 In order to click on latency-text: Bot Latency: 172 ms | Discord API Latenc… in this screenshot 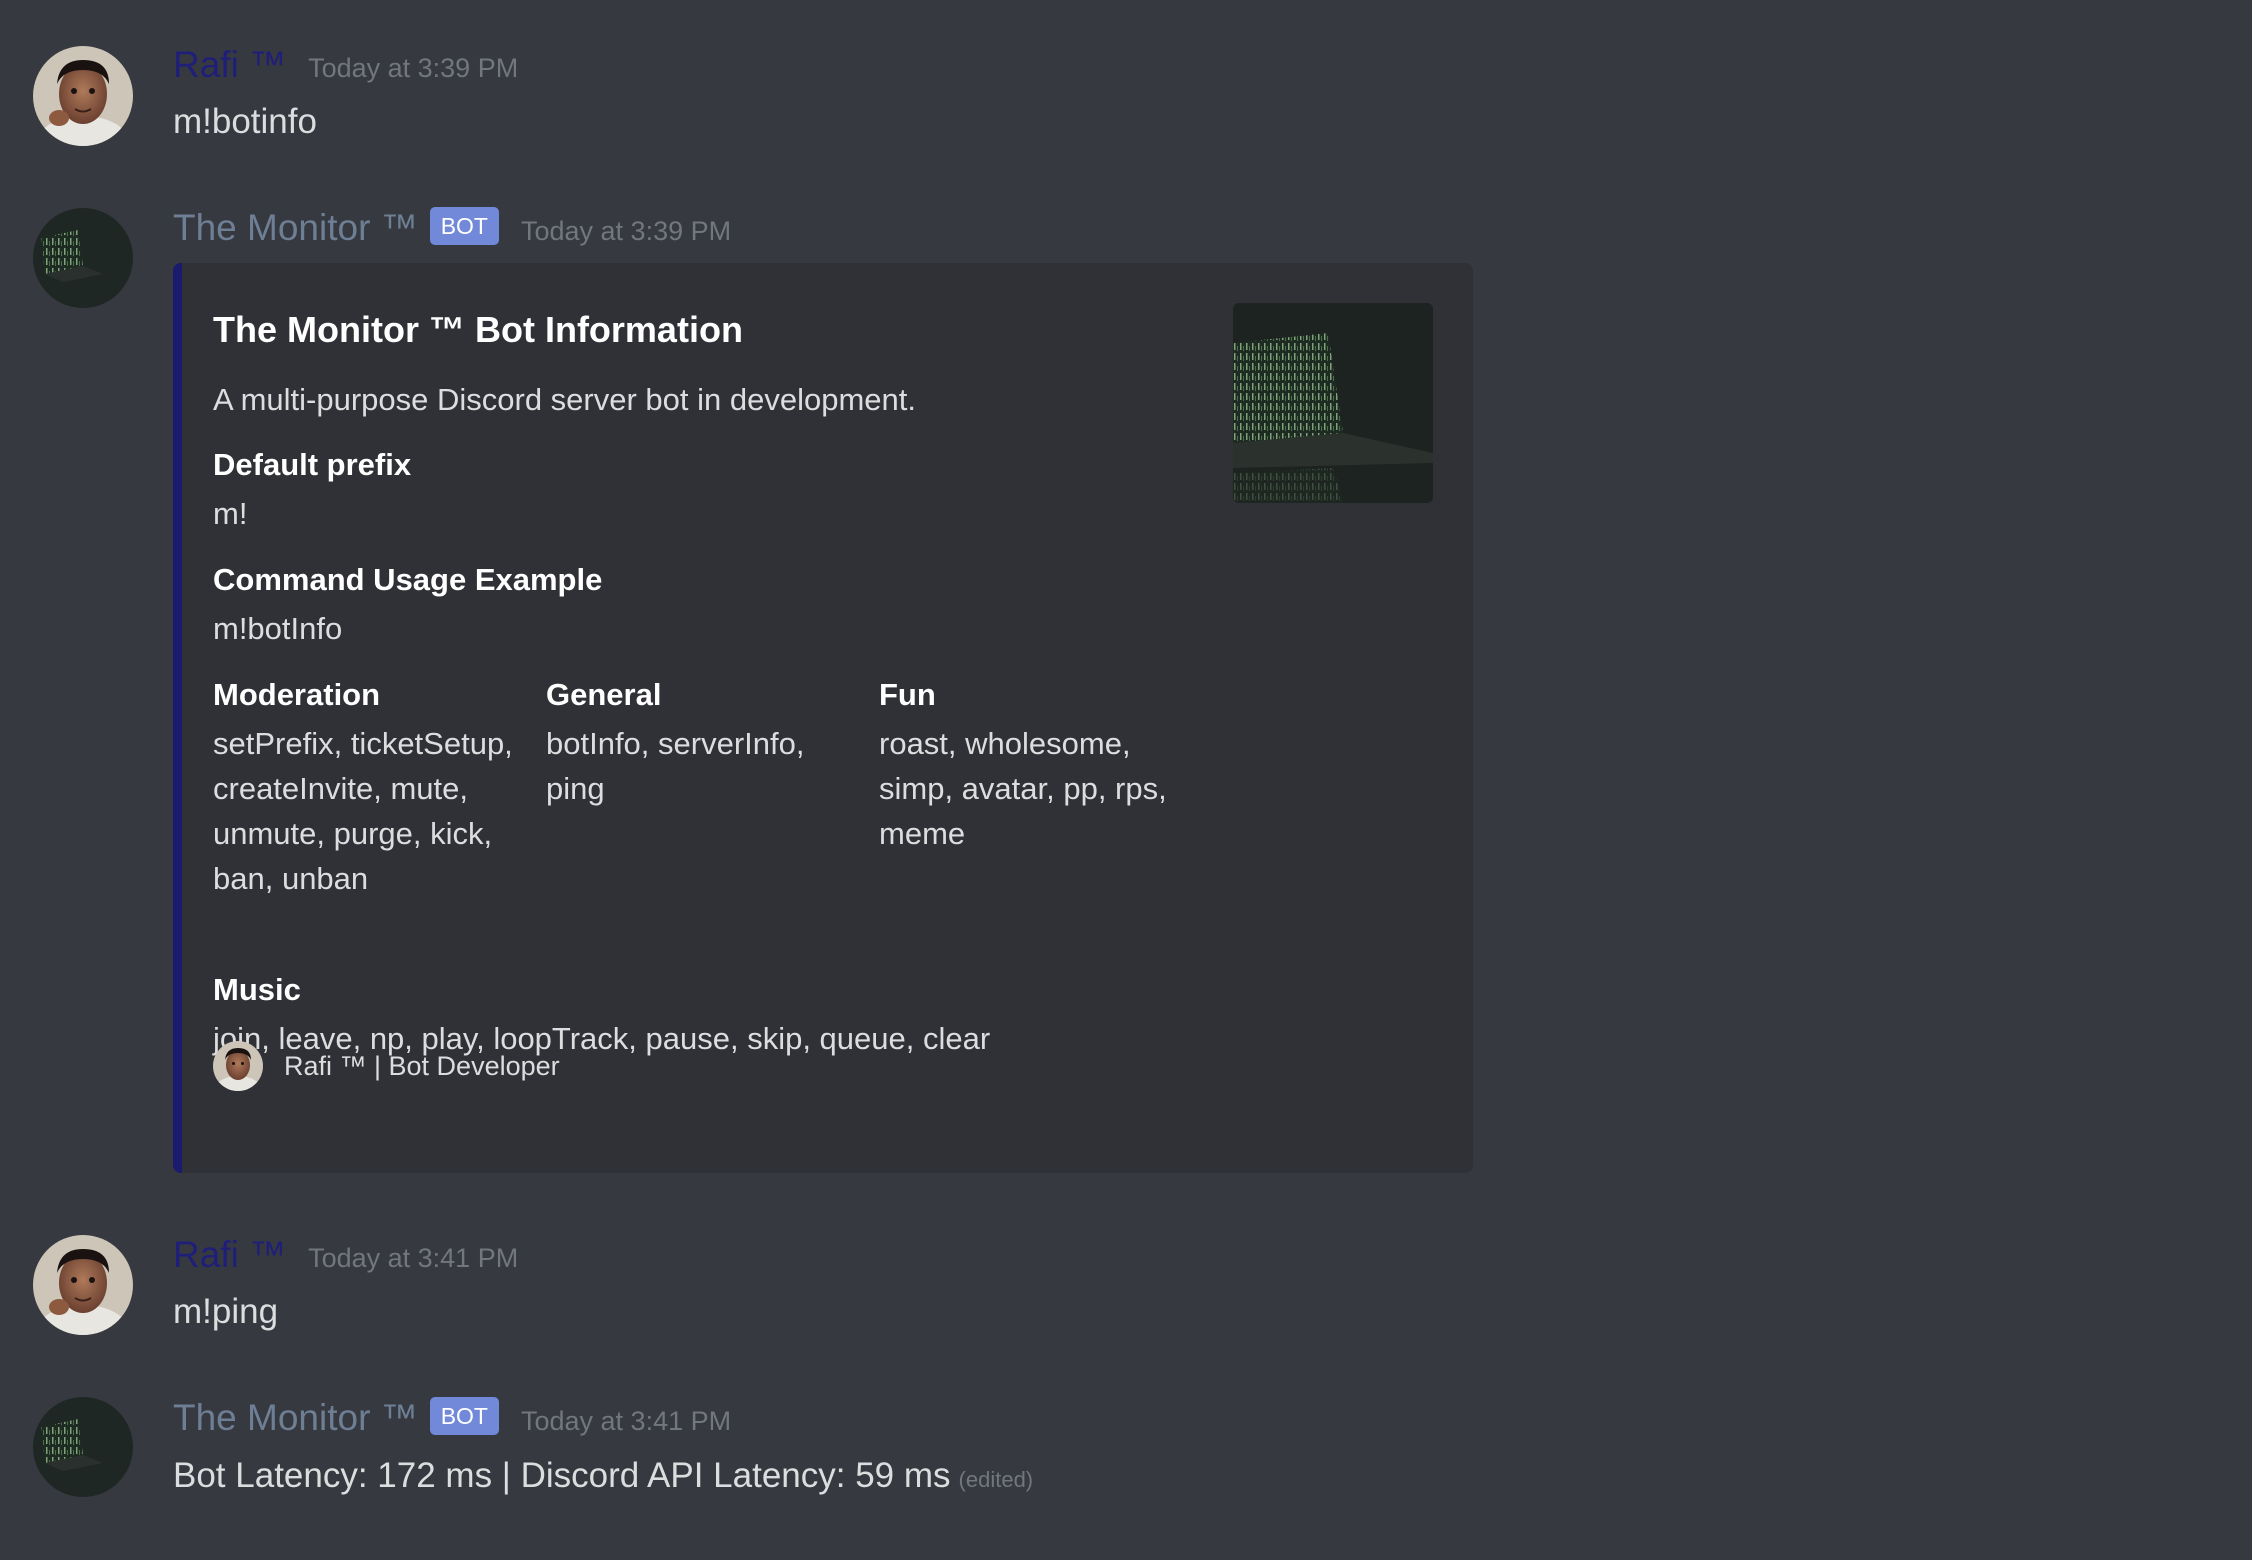, I will do `click(562, 1475)`.